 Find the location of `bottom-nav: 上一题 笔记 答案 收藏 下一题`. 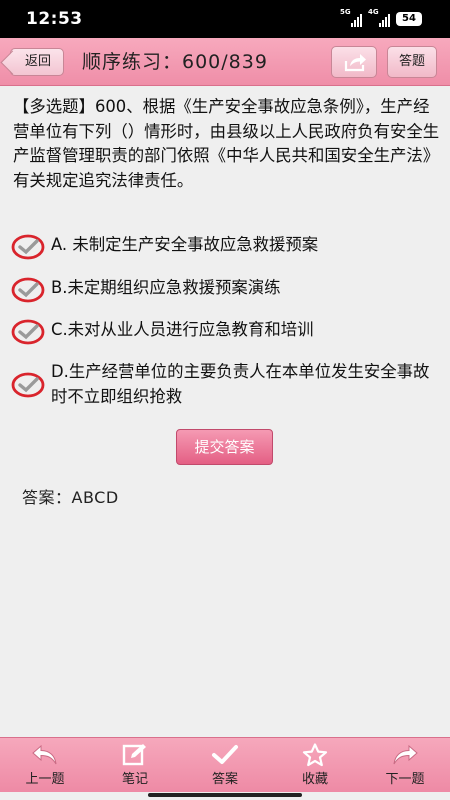

bottom-nav: 上一题 笔记 答案 收藏 下一题 is located at coordinates (225, 764).